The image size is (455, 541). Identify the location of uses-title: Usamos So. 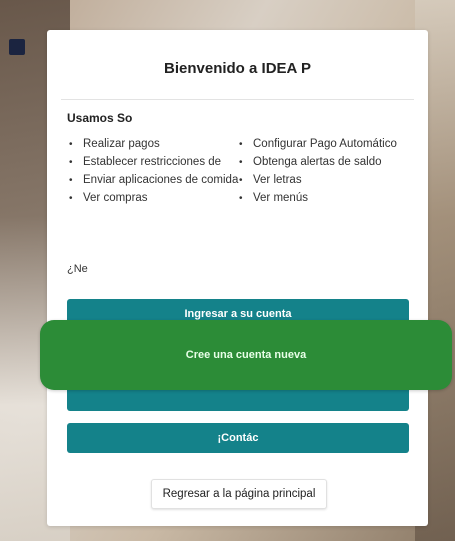
(100, 118).